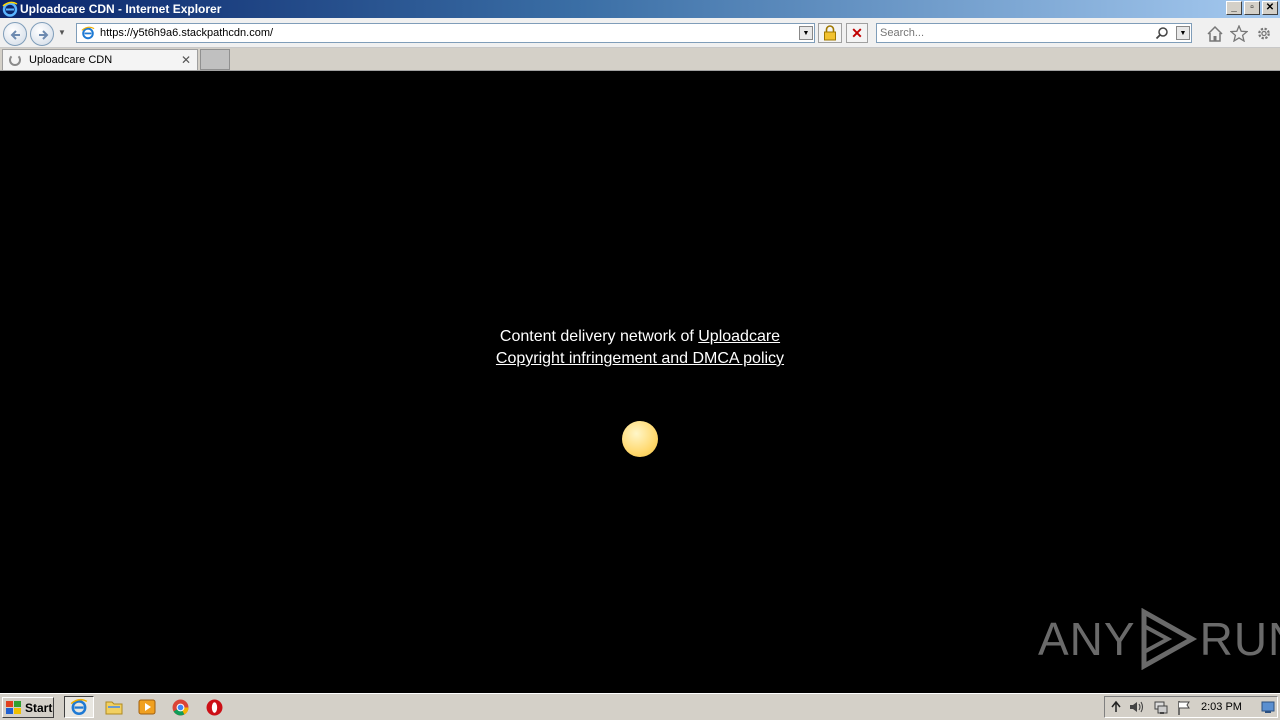 This screenshot has width=1280, height=720. What do you see at coordinates (13, 707) in the screenshot?
I see `windows-flag-icon` at bounding box center [13, 707].